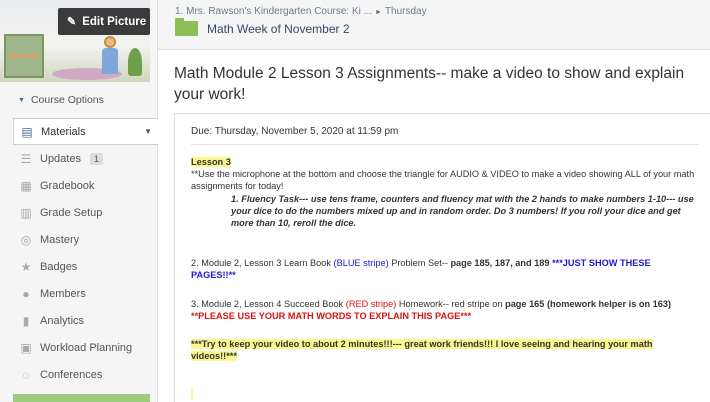 This screenshot has height=402, width=710. Describe the element at coordinates (85, 266) in the screenshot. I see `sidebar-item-badges: ★ Badges` at that location.